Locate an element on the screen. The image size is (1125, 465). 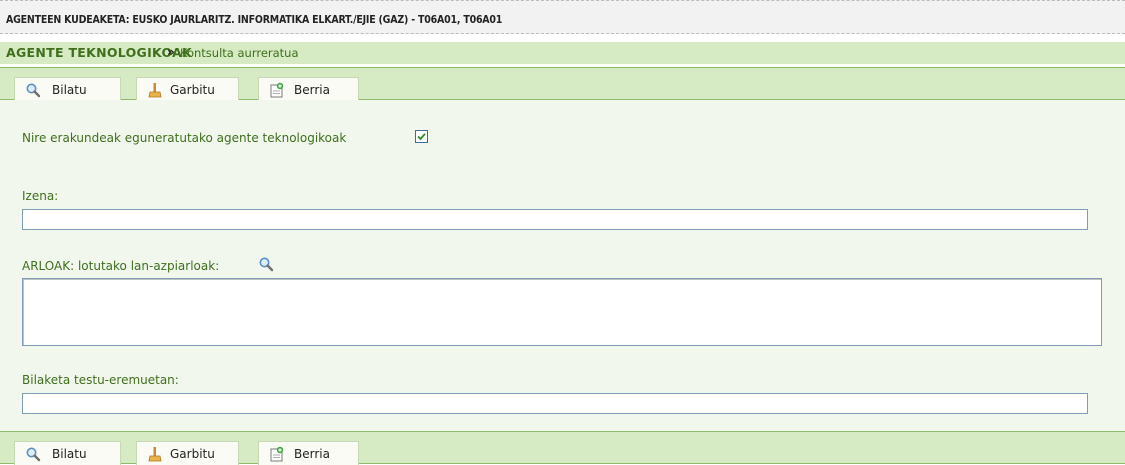
breadcrumb-section: AGENTE TEKNOLOGIKOAK is located at coordinates (99, 52).